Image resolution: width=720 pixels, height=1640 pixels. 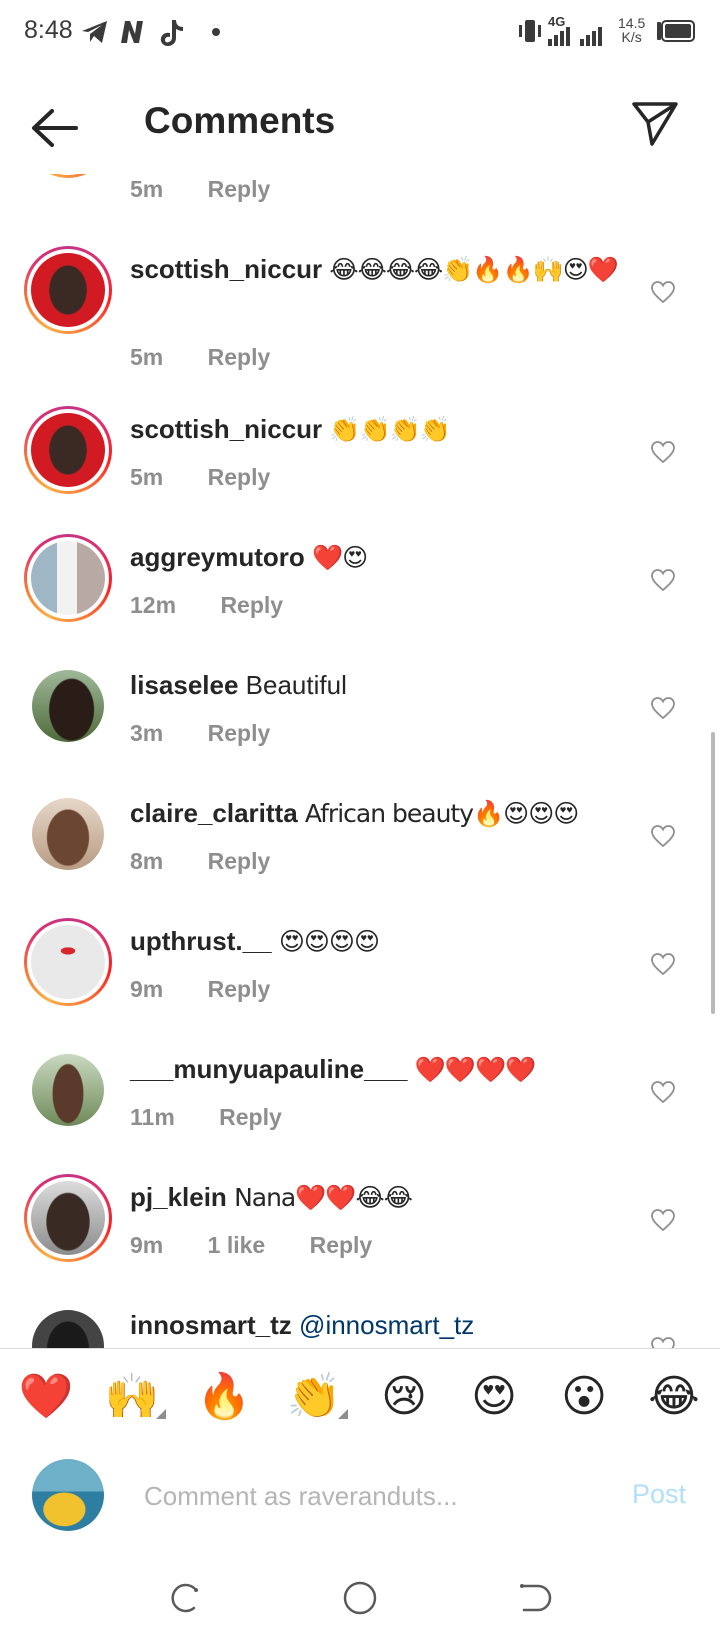 What do you see at coordinates (240, 120) in the screenshot?
I see `page-title: Comments` at bounding box center [240, 120].